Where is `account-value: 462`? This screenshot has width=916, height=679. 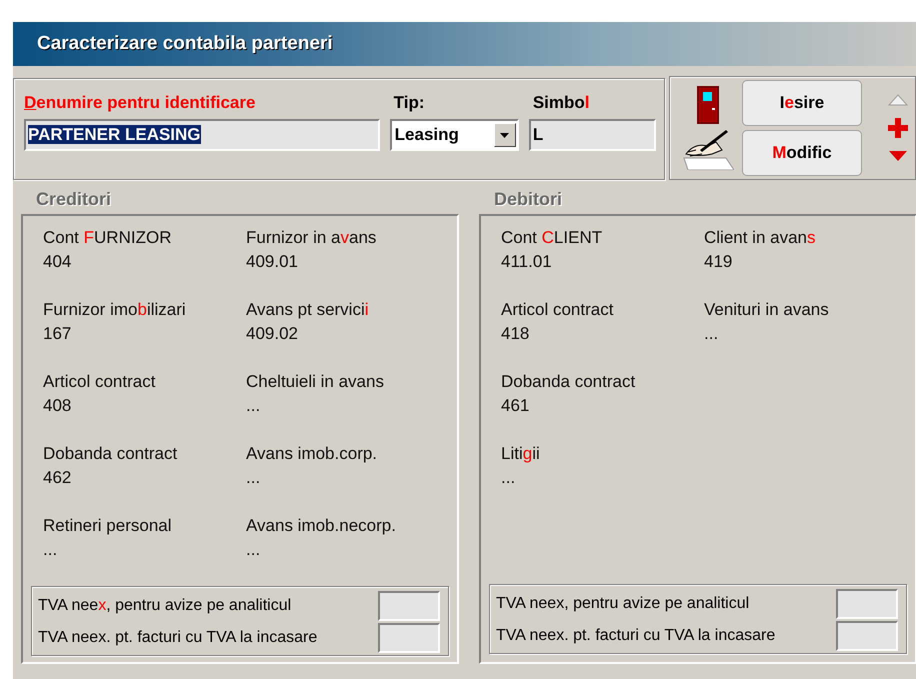
account-value: 462 is located at coordinates (57, 478).